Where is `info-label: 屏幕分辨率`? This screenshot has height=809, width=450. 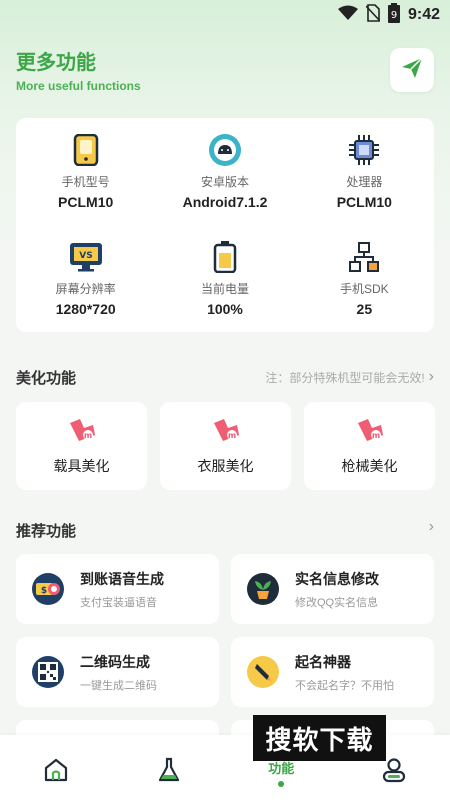
info-label: 屏幕分辨率 is located at coordinates (85, 289).